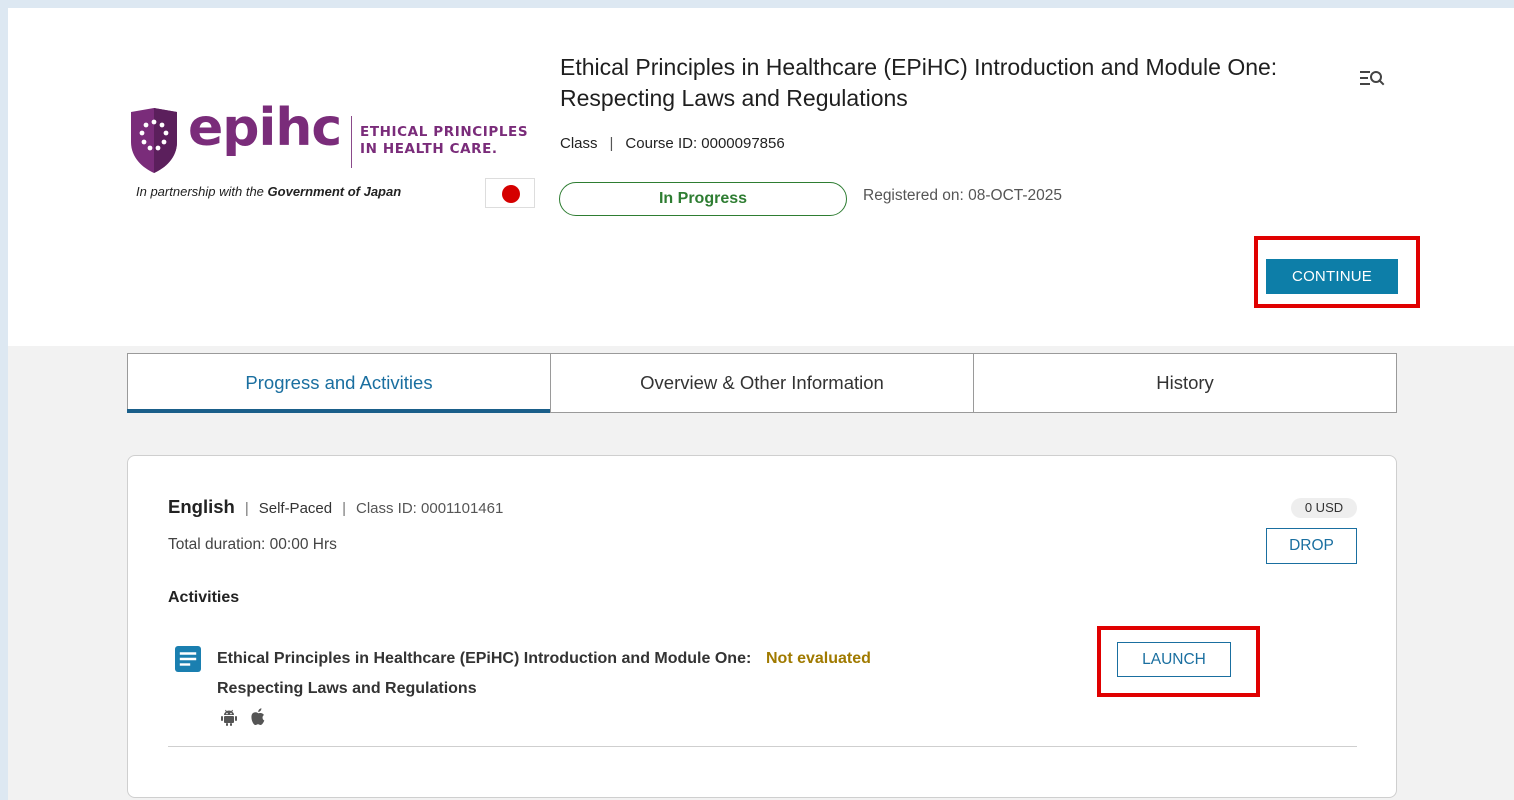  I want to click on tab-progress-and-activities: Progress and Activities, so click(339, 383).